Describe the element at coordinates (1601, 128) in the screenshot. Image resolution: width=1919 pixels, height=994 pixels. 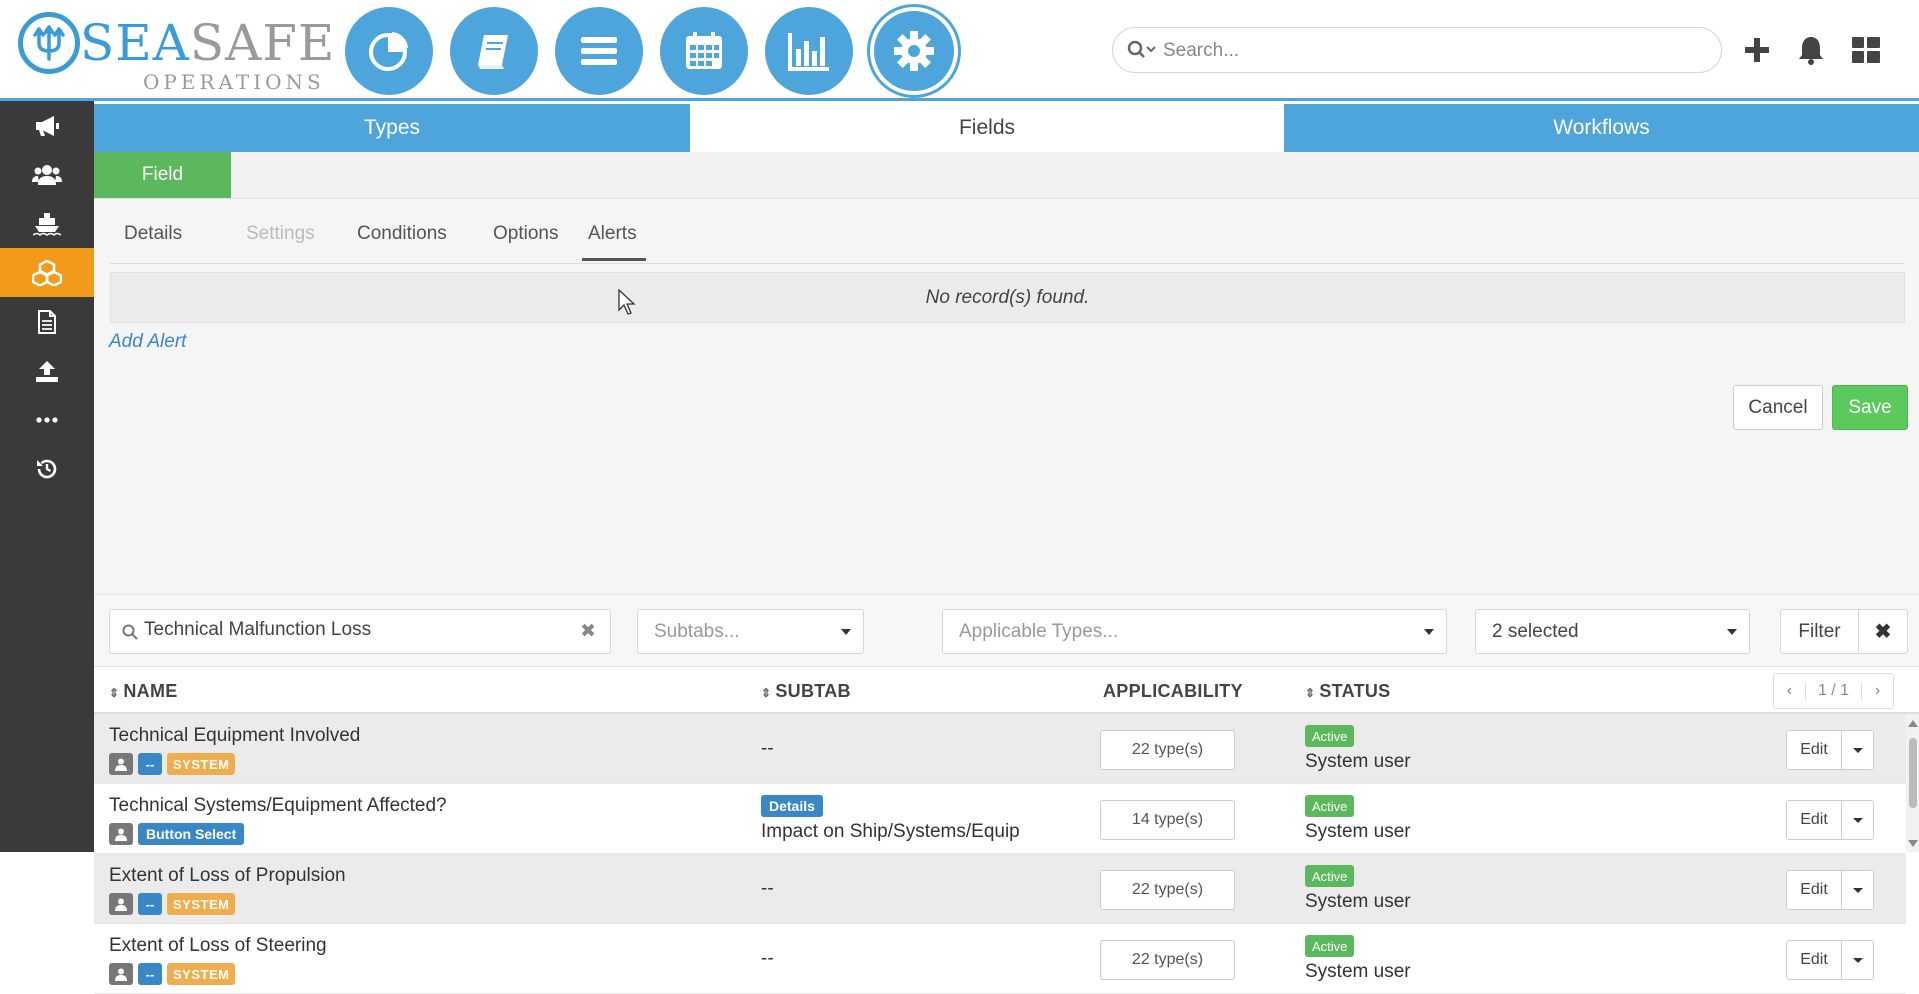
I see `tab-workflows: Workflows` at that location.